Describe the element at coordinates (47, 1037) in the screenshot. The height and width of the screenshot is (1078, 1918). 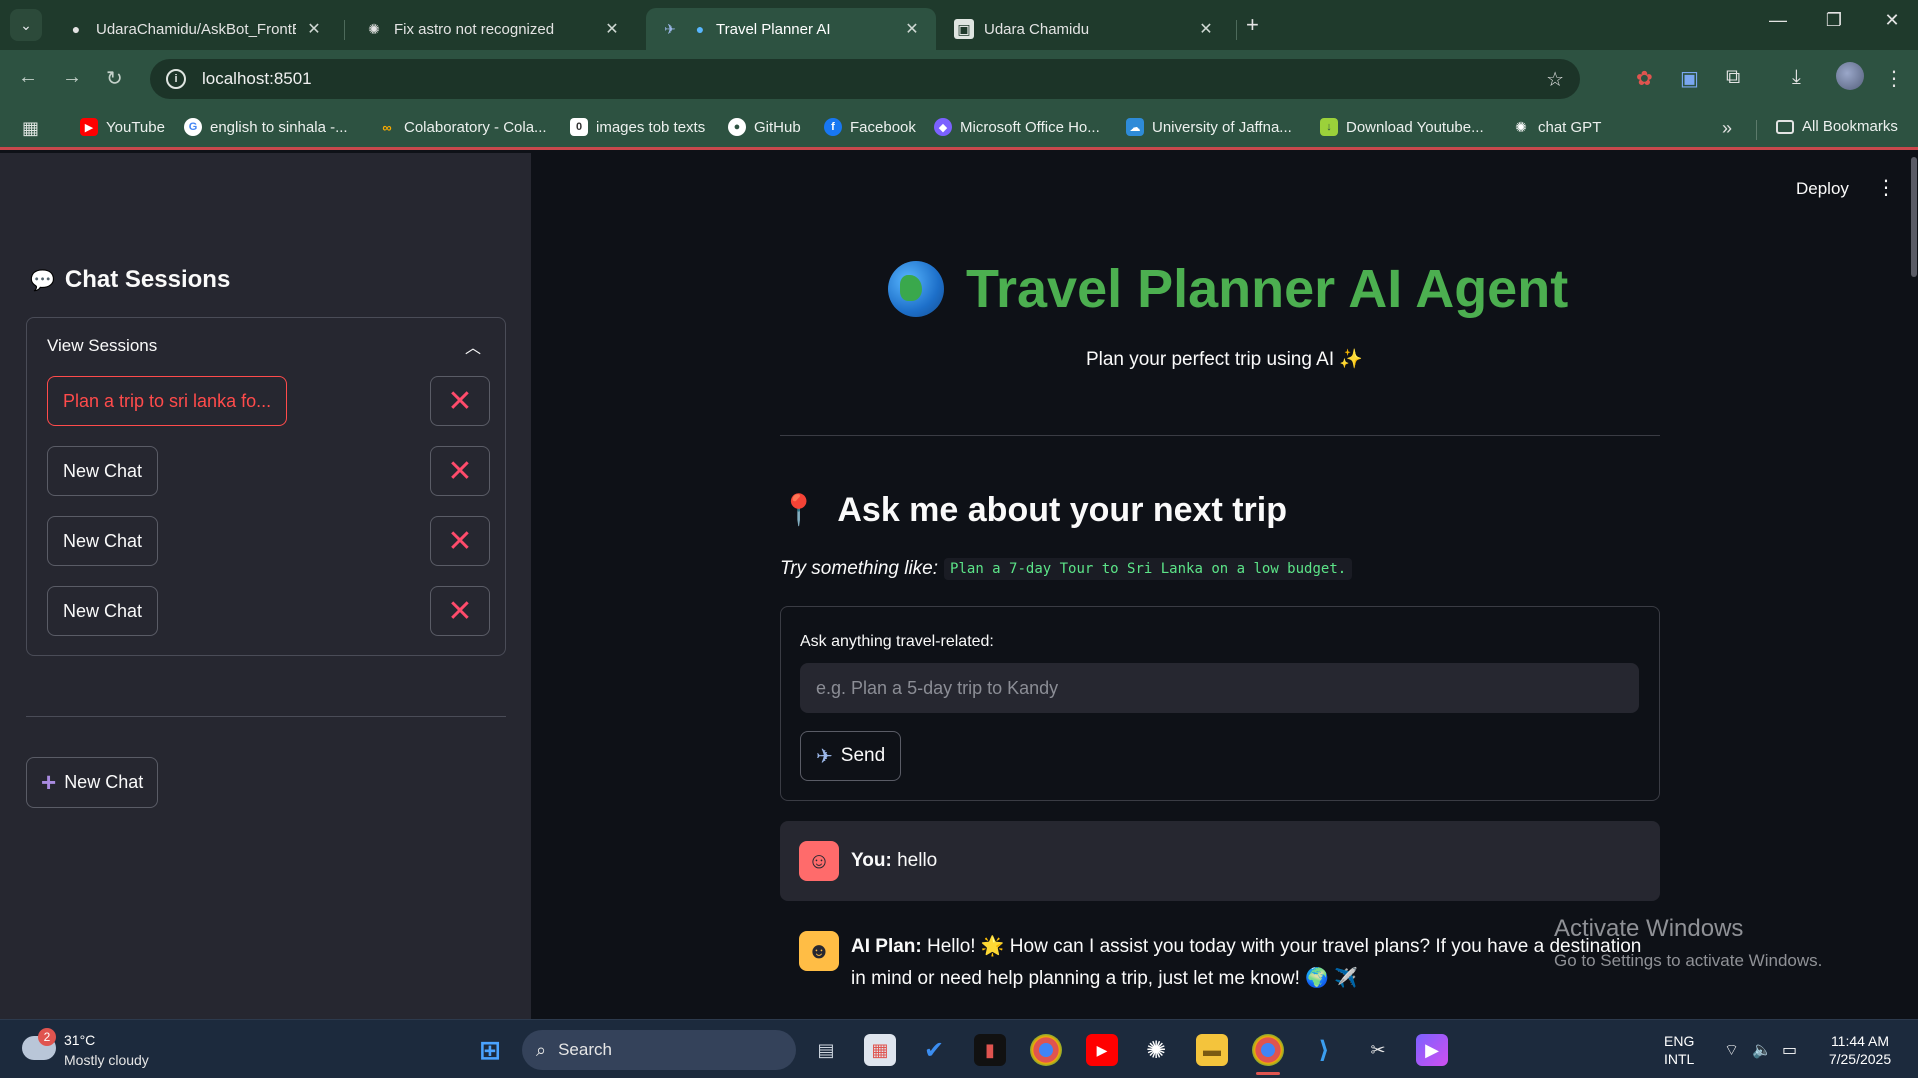
I see `notification-badge: 2` at that location.